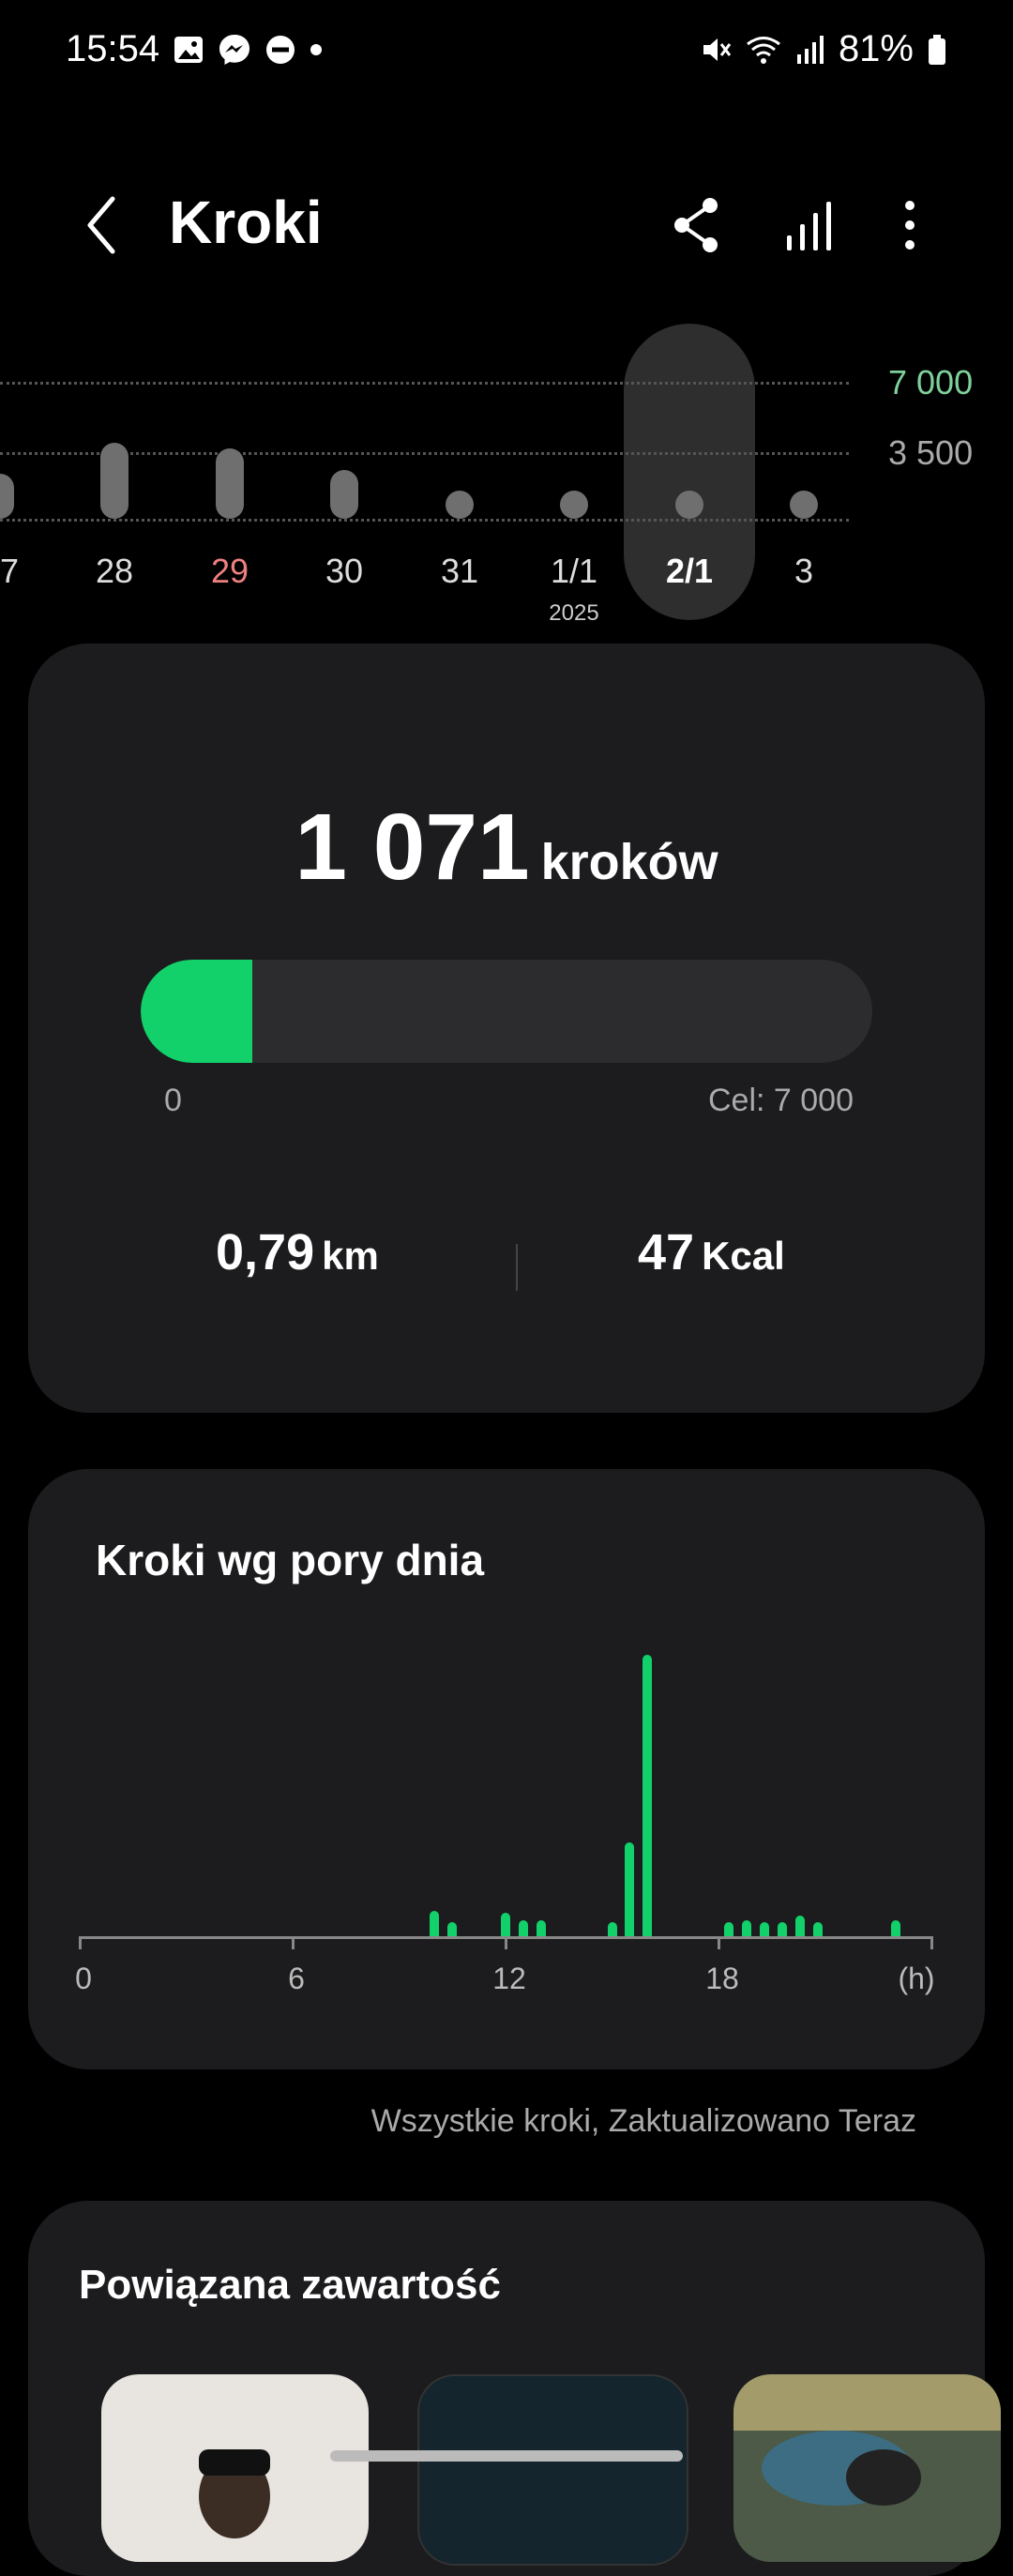 Image resolution: width=1013 pixels, height=2576 pixels. I want to click on dot-icon, so click(317, 49).